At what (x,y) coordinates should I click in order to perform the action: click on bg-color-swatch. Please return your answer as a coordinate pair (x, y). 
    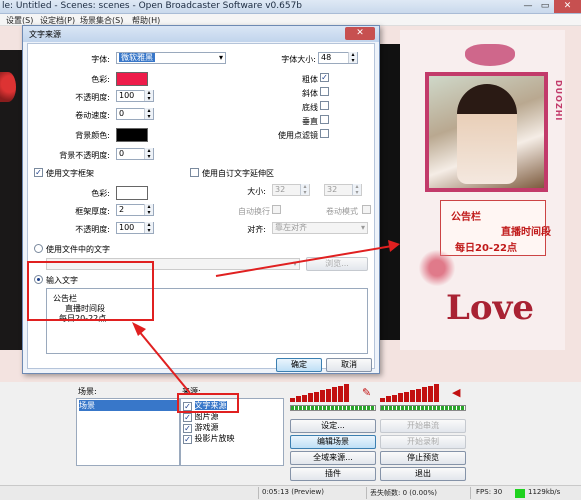
    Looking at the image, I should click on (132, 135).